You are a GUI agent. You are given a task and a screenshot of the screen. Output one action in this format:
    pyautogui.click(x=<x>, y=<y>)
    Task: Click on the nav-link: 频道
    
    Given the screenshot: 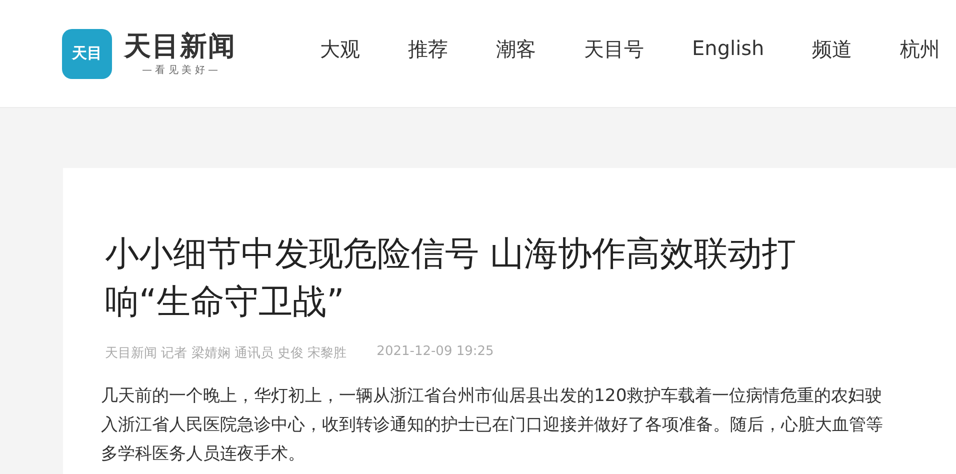 What is the action you would take?
    pyautogui.click(x=832, y=49)
    